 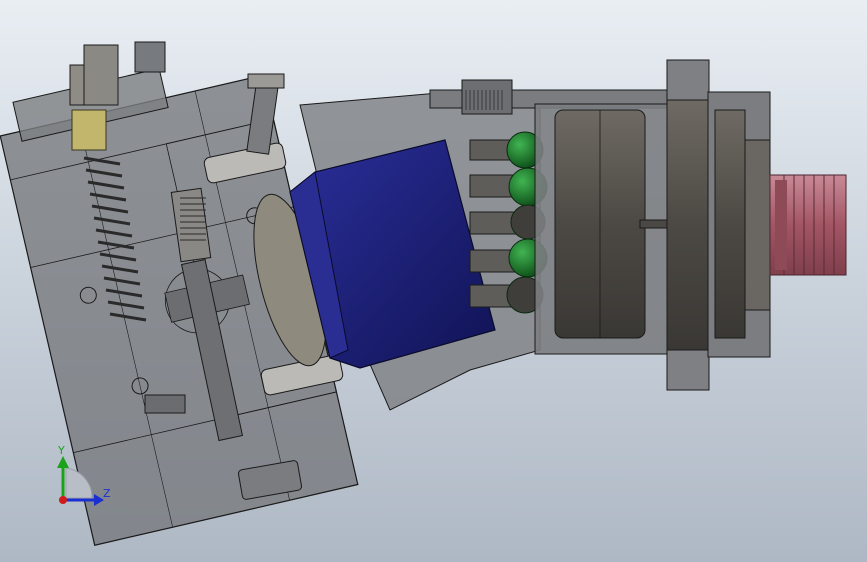 What do you see at coordinates (61, 450) in the screenshot?
I see `y-axis-label: Y` at bounding box center [61, 450].